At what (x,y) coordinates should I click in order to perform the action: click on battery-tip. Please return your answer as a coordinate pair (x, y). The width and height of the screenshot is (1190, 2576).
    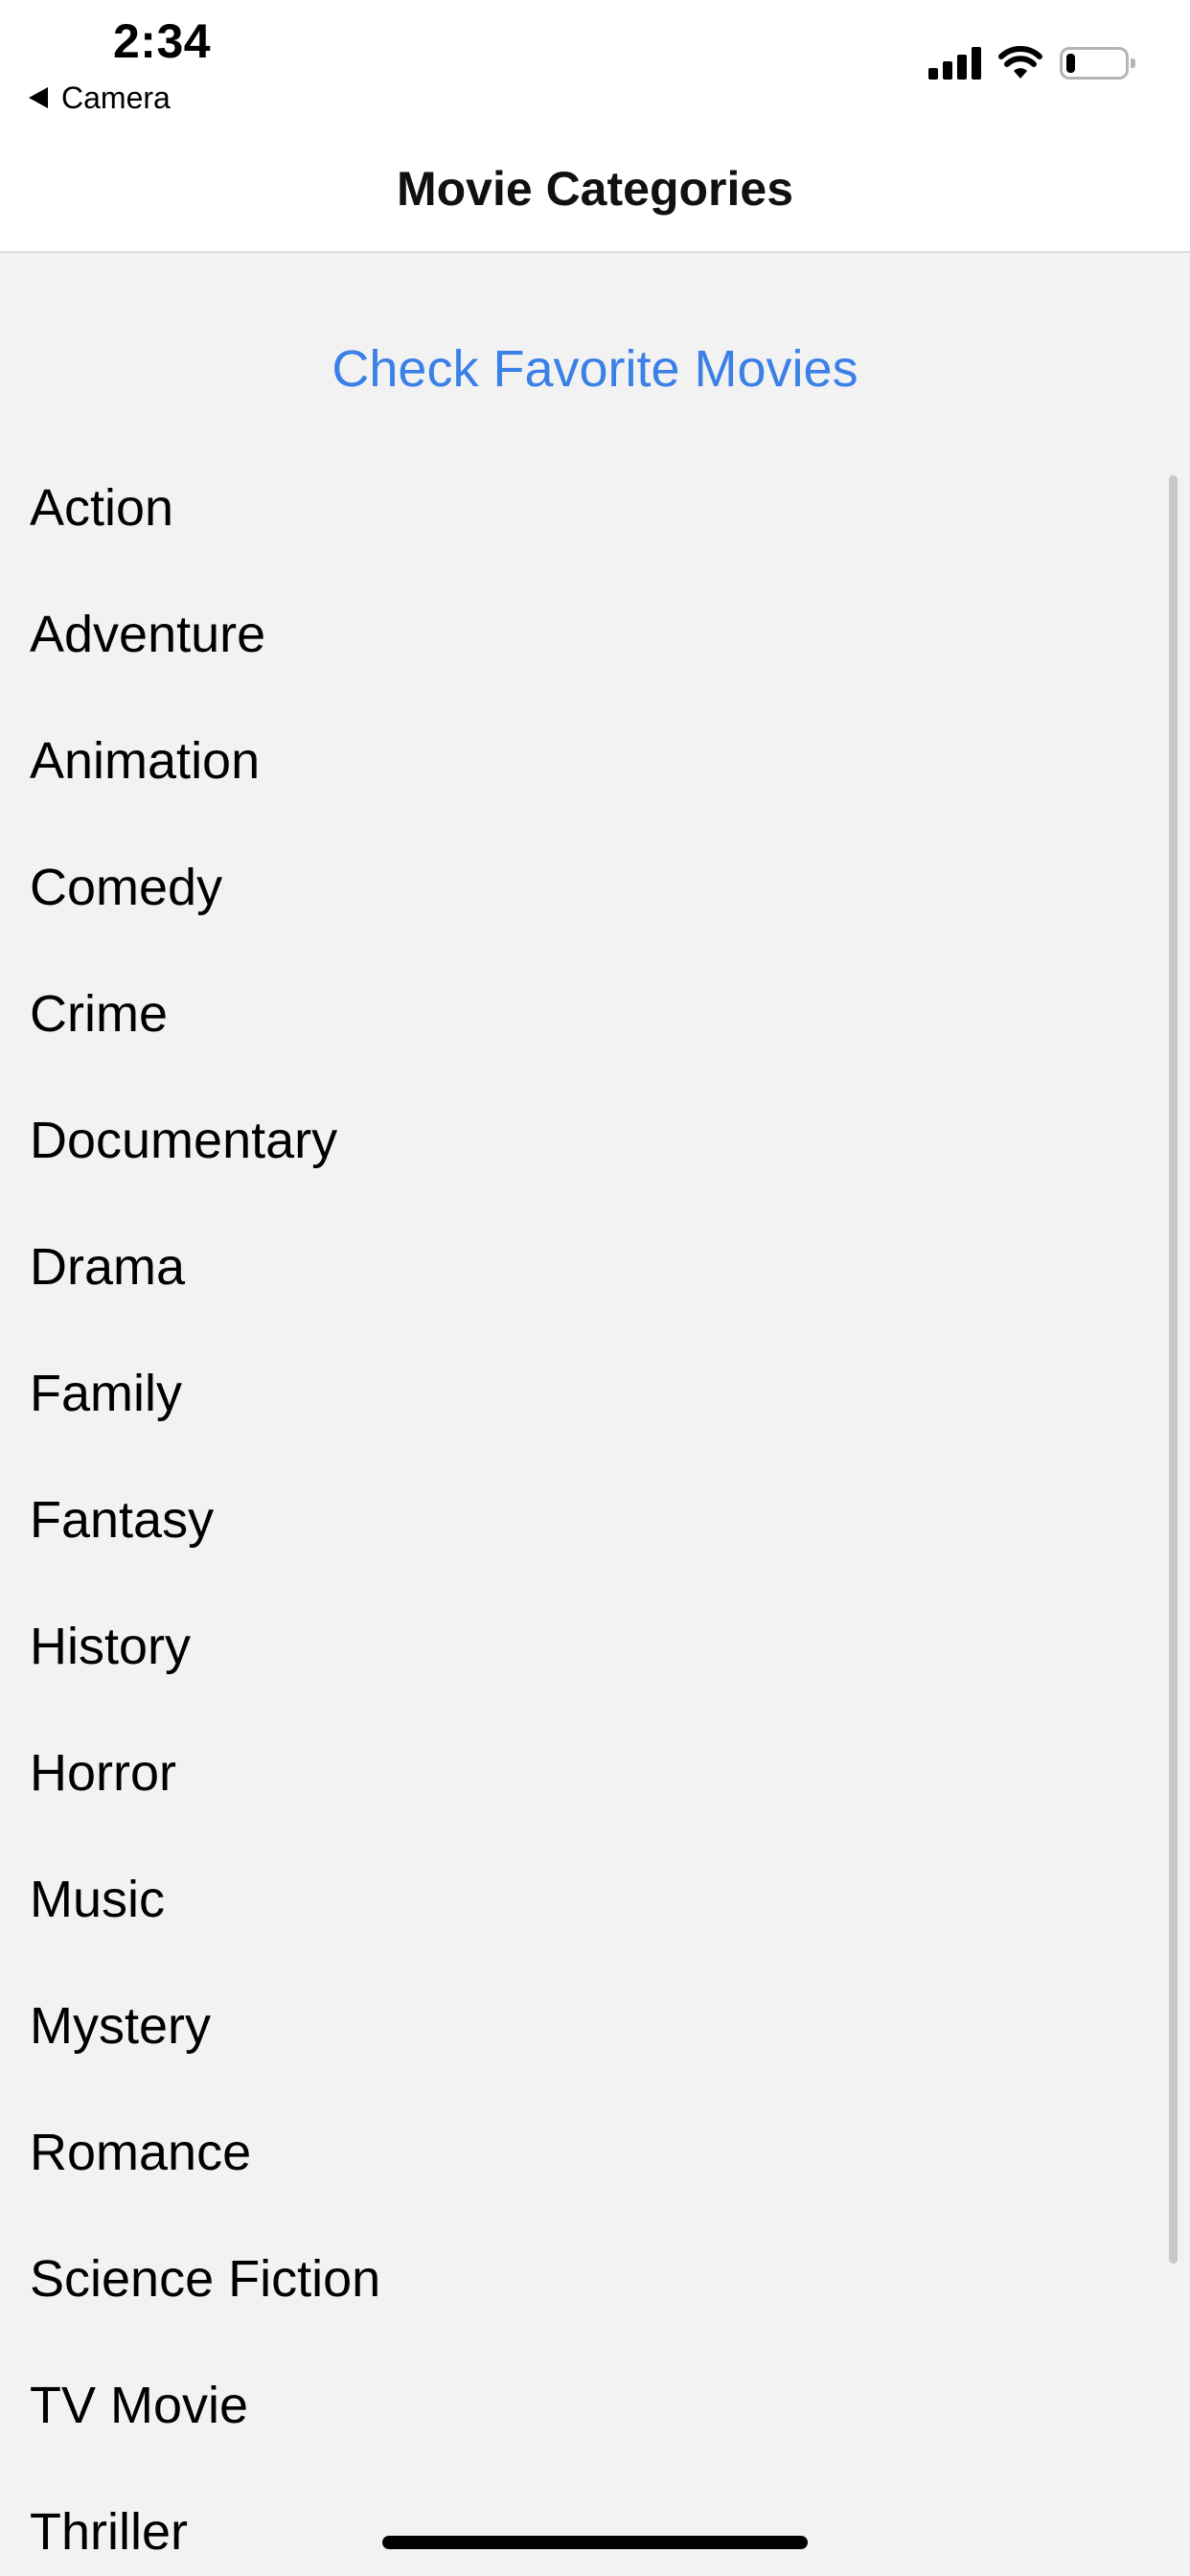
    Looking at the image, I should click on (1133, 63).